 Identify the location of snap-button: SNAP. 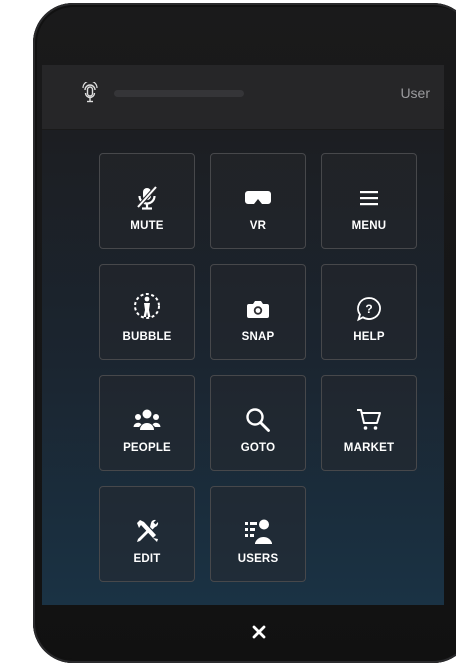
(258, 312).